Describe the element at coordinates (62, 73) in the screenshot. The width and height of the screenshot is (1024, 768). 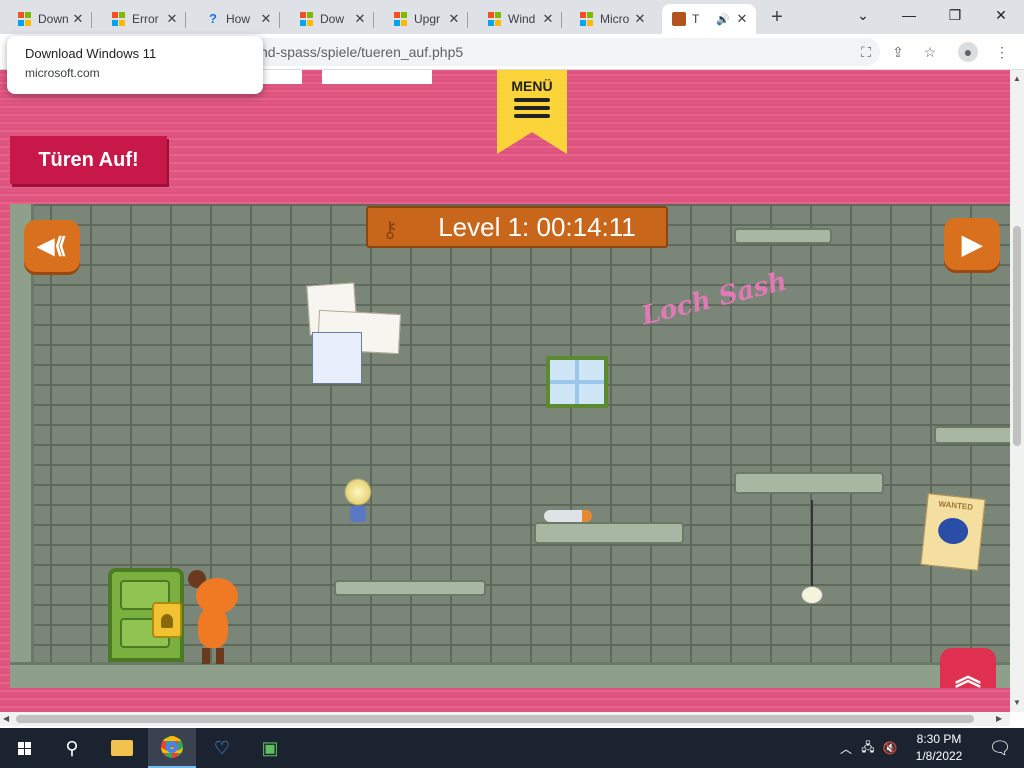
I see `tooltip-domain: microsoft.com` at that location.